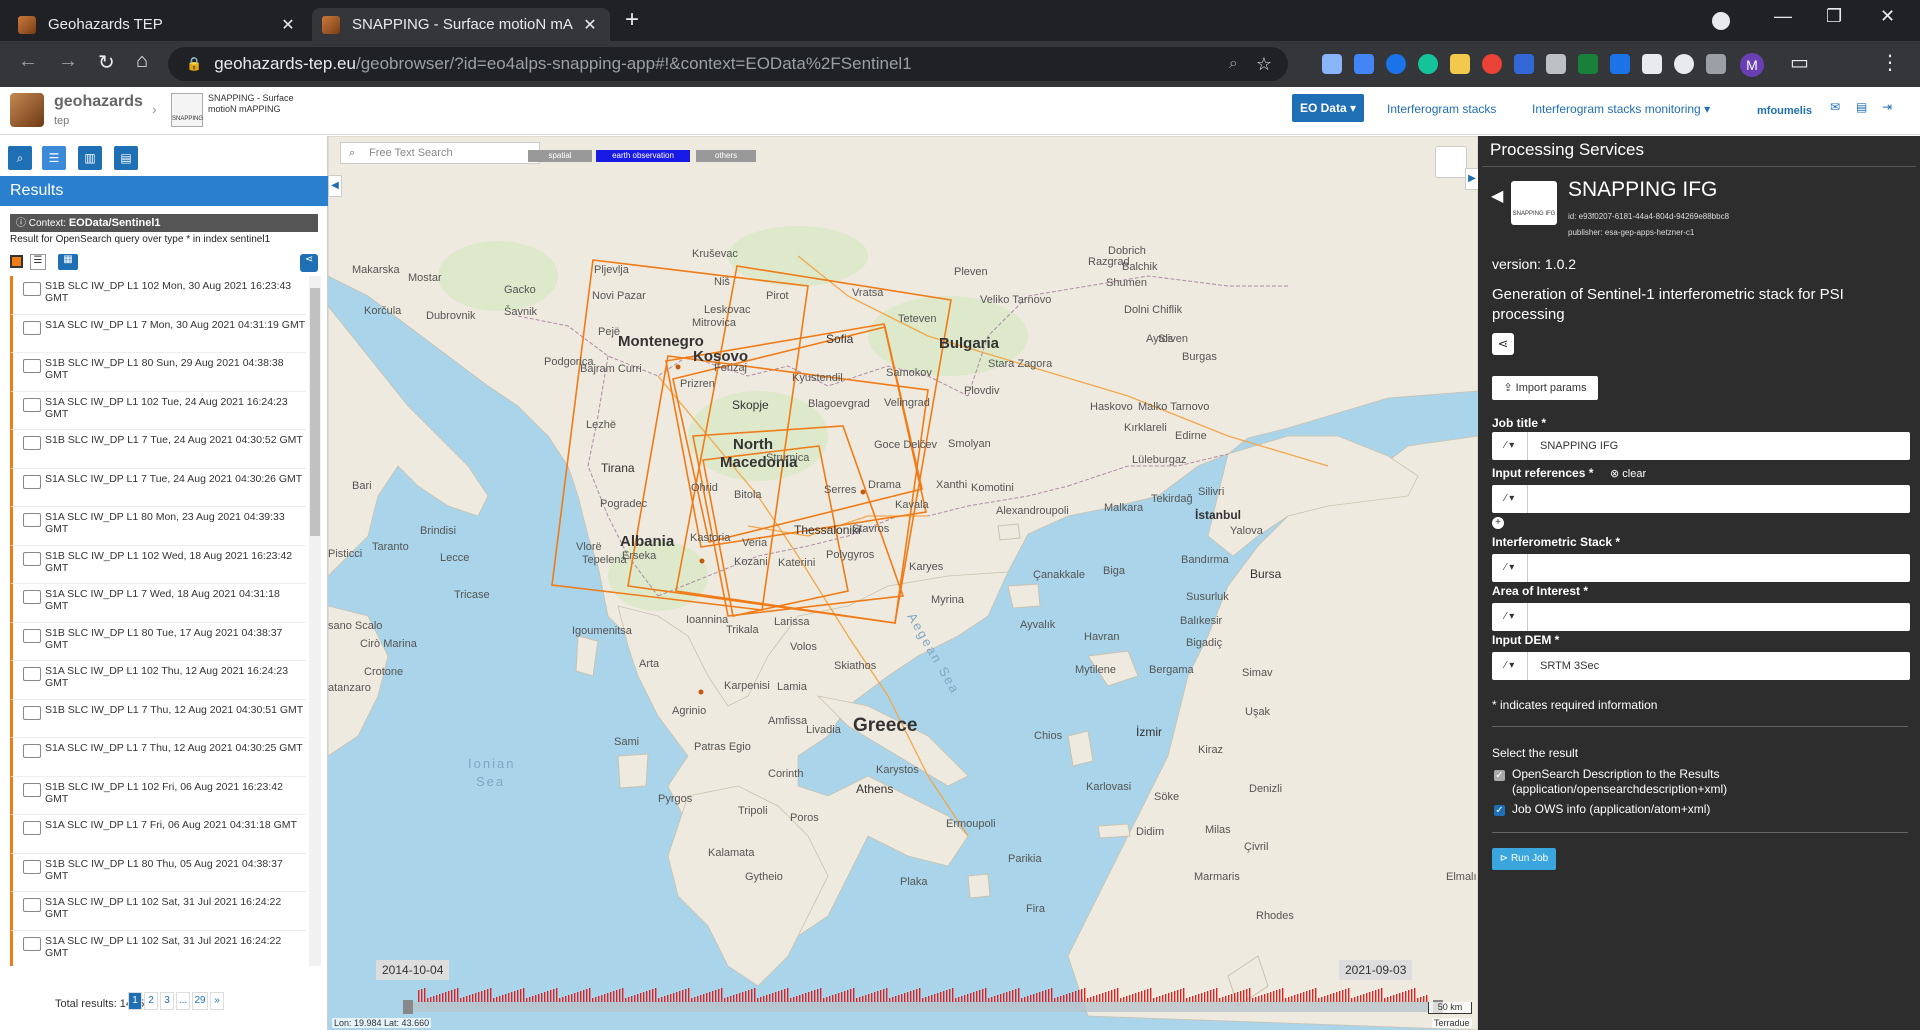  I want to click on profile-avatar: M, so click(1752, 65).